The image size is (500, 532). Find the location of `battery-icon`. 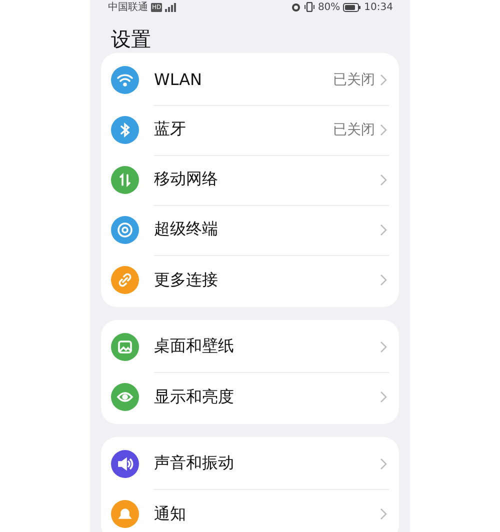

battery-icon is located at coordinates (352, 7).